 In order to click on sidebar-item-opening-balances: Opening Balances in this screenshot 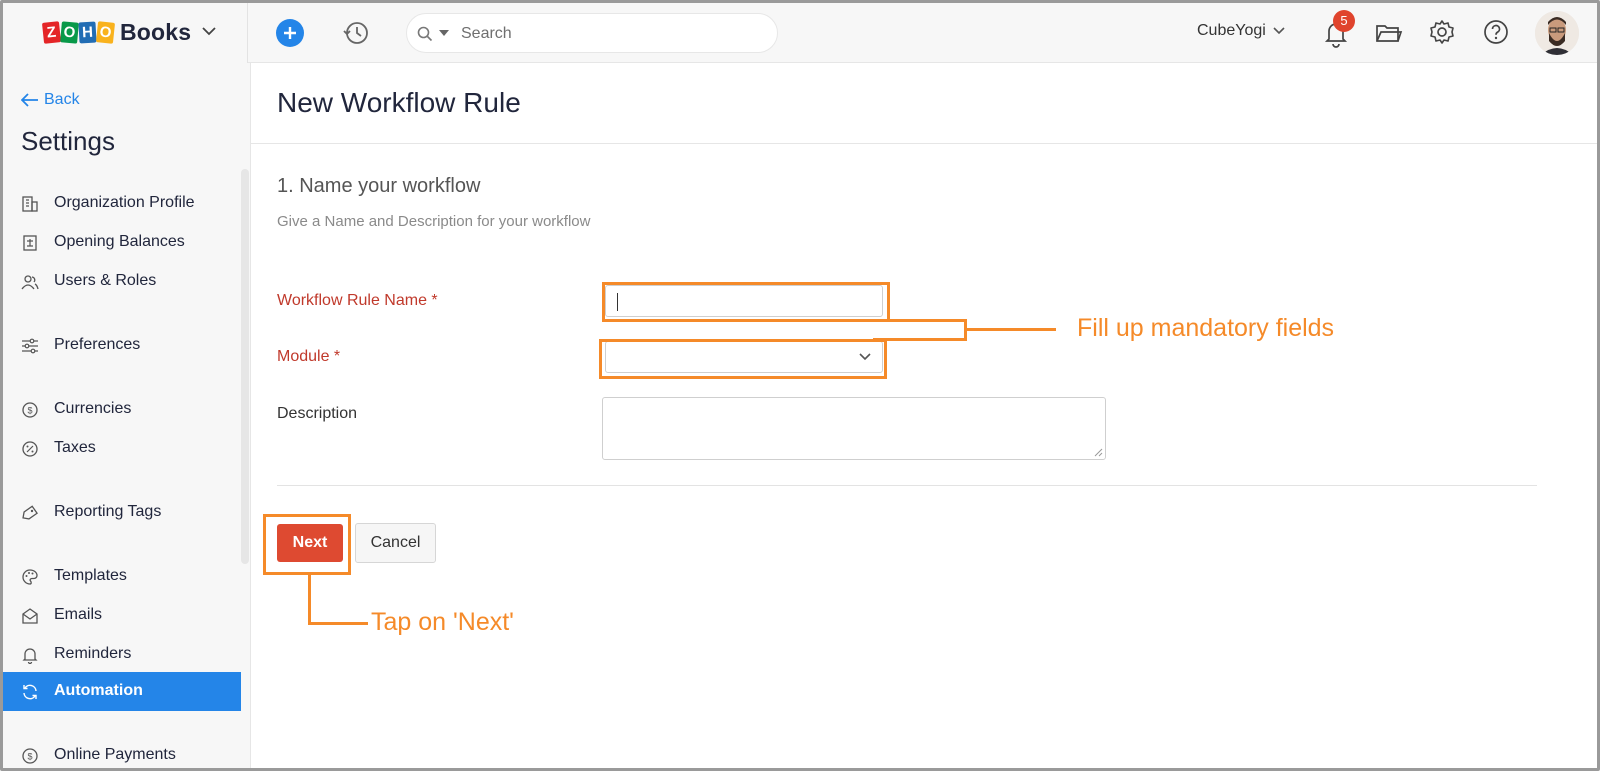, I will do `click(122, 242)`.